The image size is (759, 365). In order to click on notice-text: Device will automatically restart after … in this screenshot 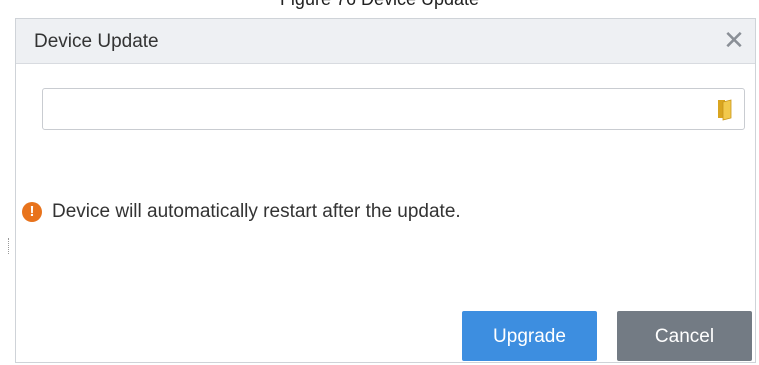, I will do `click(256, 211)`.